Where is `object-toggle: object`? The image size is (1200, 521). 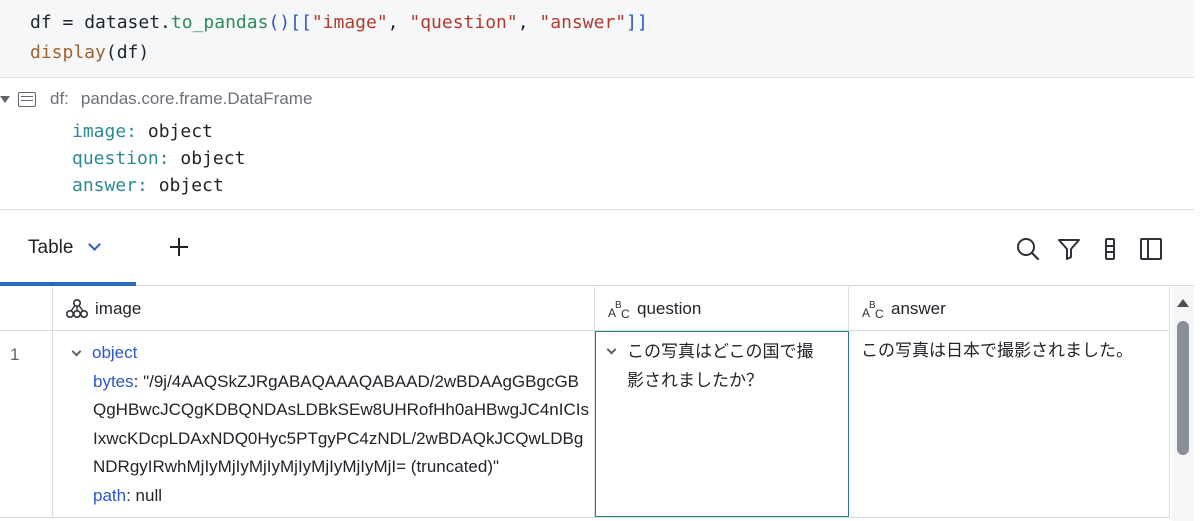
object-toggle: object is located at coordinates (332, 353).